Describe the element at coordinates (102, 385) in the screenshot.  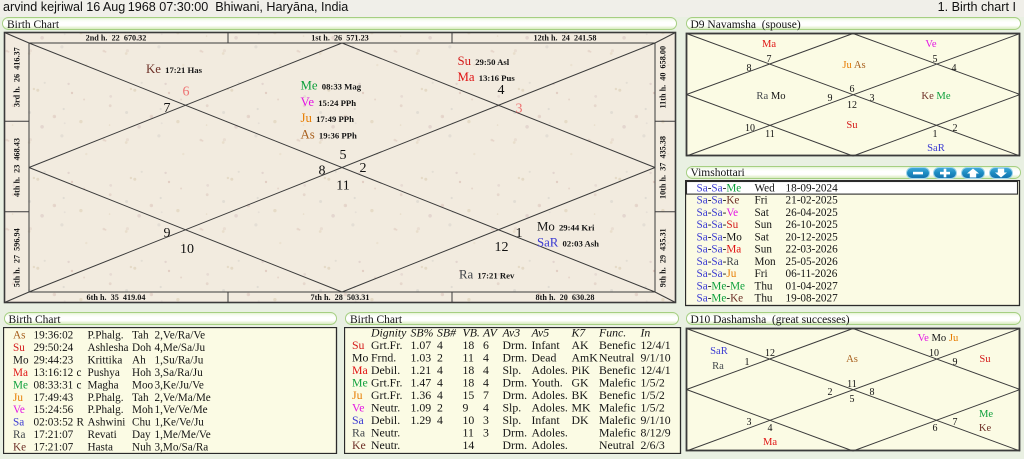
I see `svg-text: Magha` at that location.